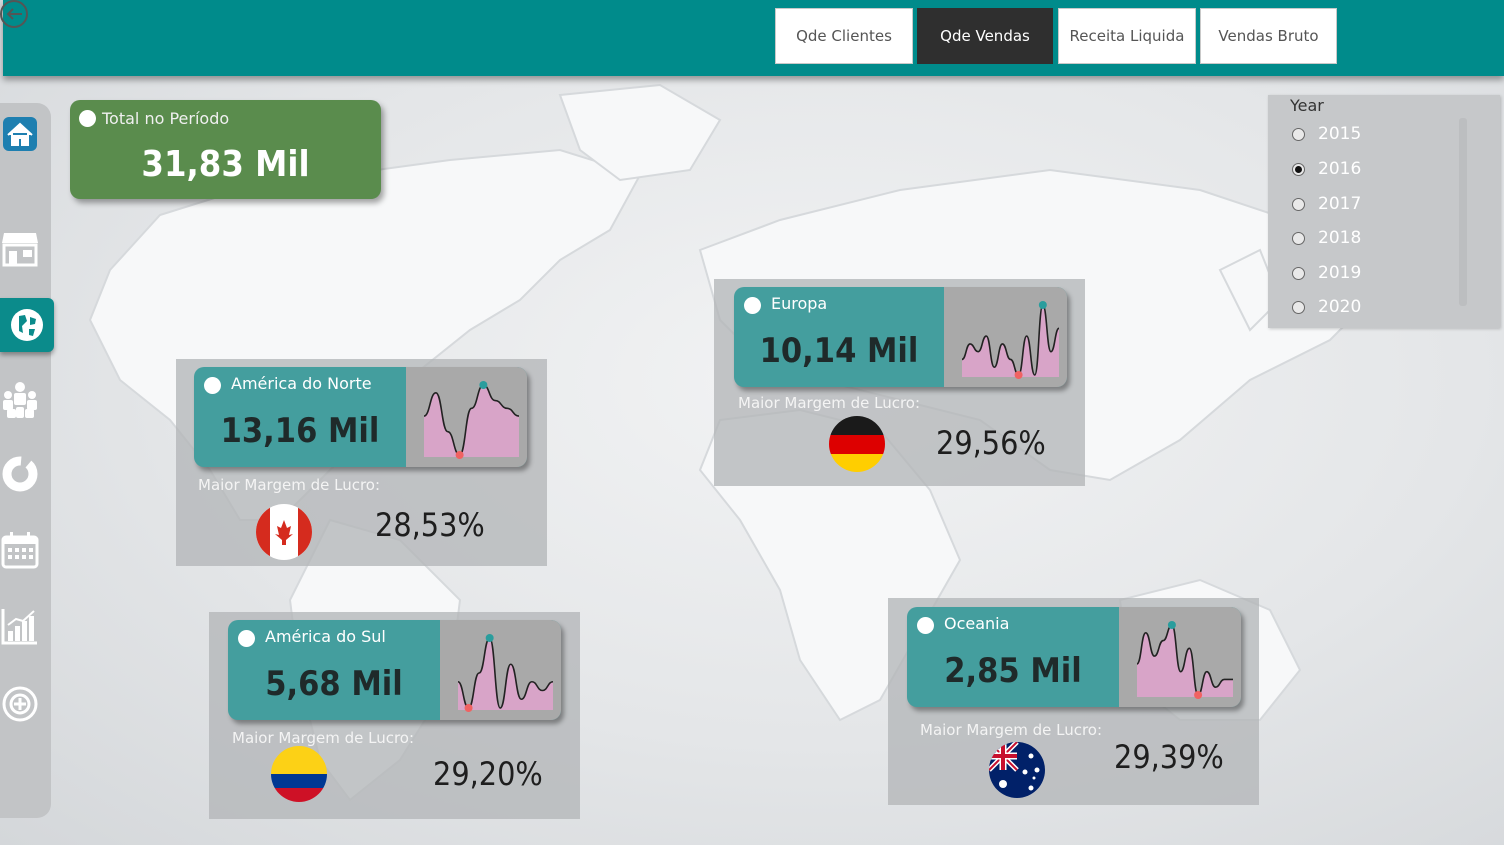 The height and width of the screenshot is (845, 1504). I want to click on sidebar-item-bar-chart, so click(20, 626).